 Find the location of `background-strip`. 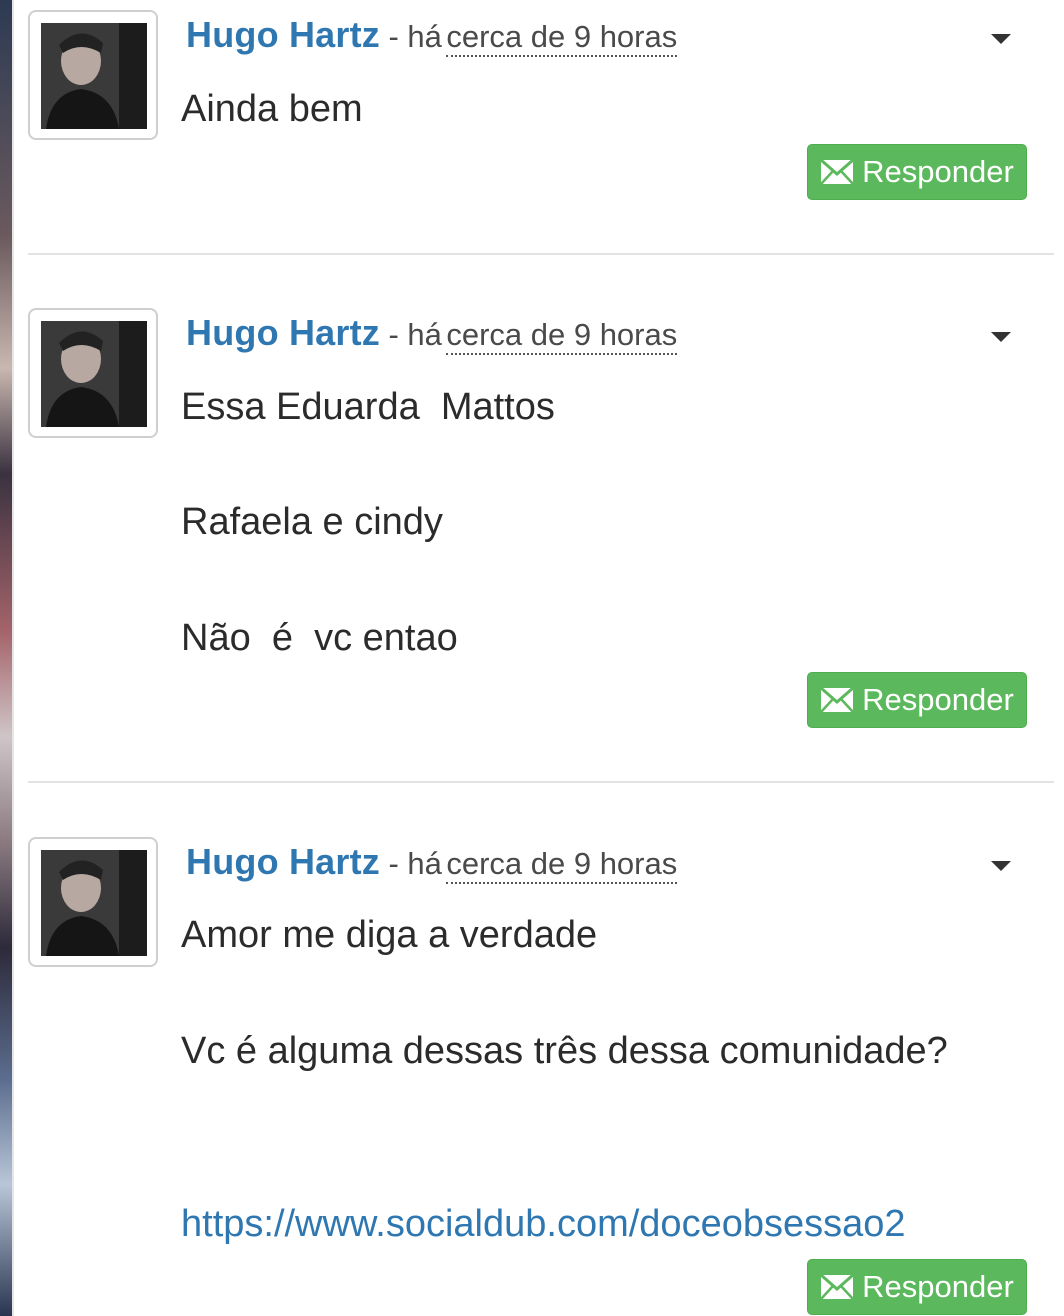

background-strip is located at coordinates (7, 658).